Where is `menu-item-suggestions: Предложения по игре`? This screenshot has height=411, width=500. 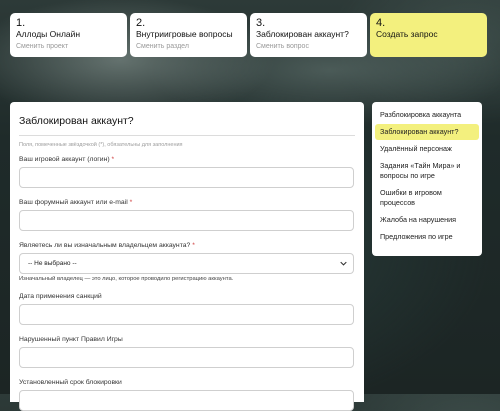 menu-item-suggestions: Предложения по игре is located at coordinates (427, 237).